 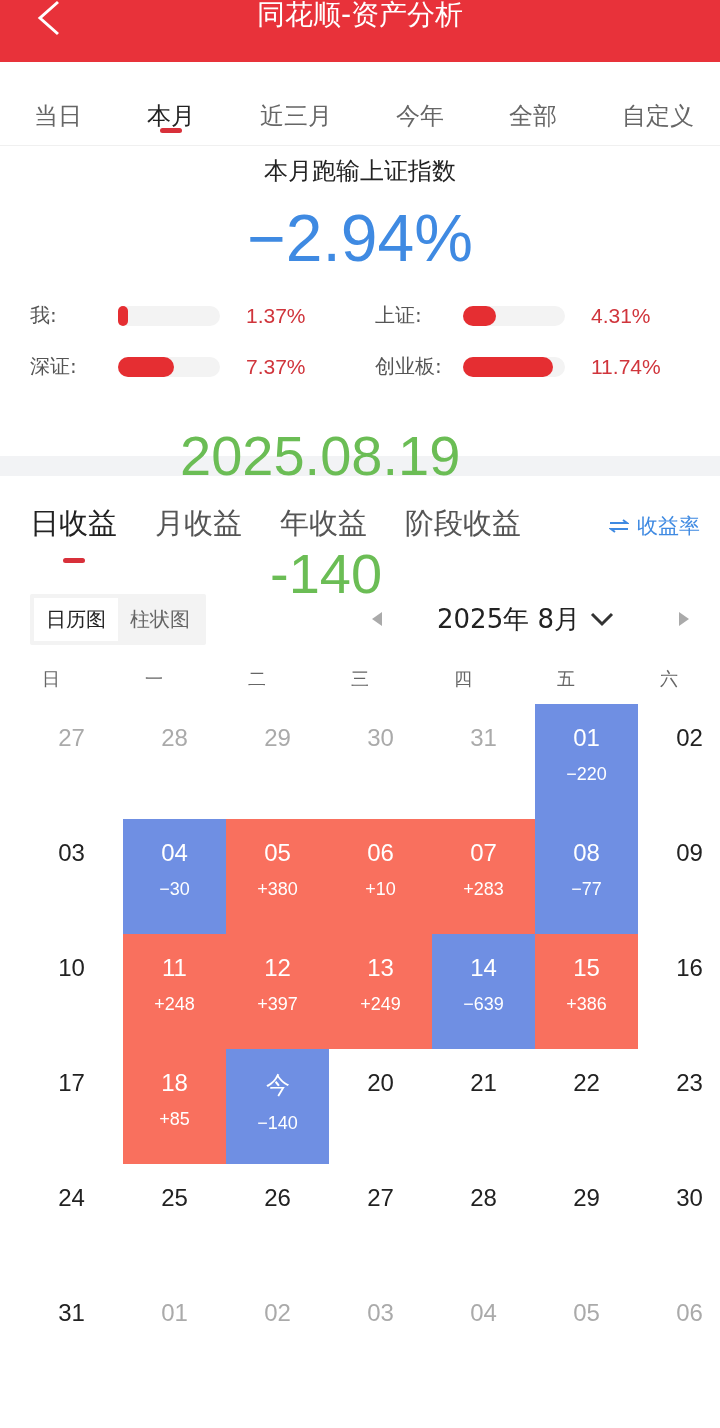 I want to click on calendar-day: 10, so click(x=71, y=991).